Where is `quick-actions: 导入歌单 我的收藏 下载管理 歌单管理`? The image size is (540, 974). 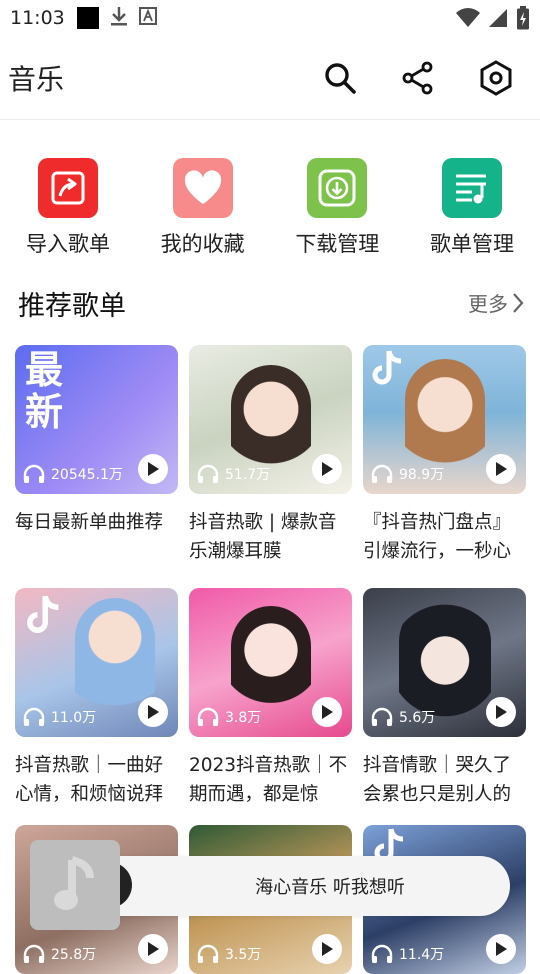 quick-actions: 导入歌单 我的收藏 下载管理 歌单管理 is located at coordinates (270, 208).